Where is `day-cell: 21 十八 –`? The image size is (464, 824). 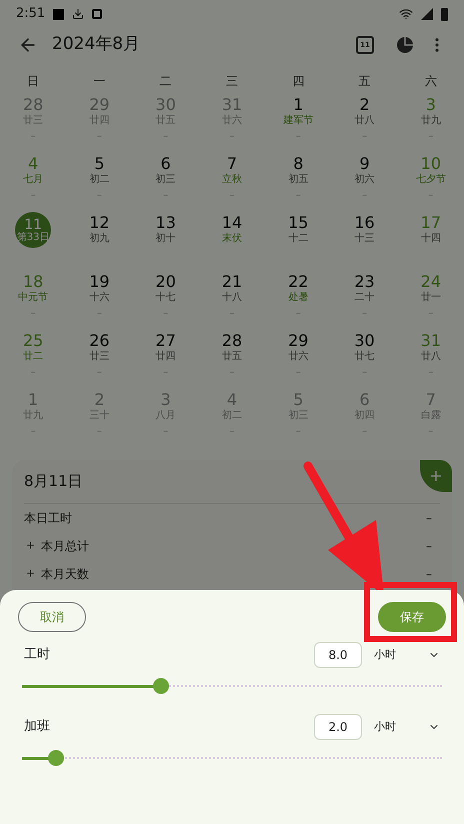 day-cell: 21 十八 – is located at coordinates (232, 298).